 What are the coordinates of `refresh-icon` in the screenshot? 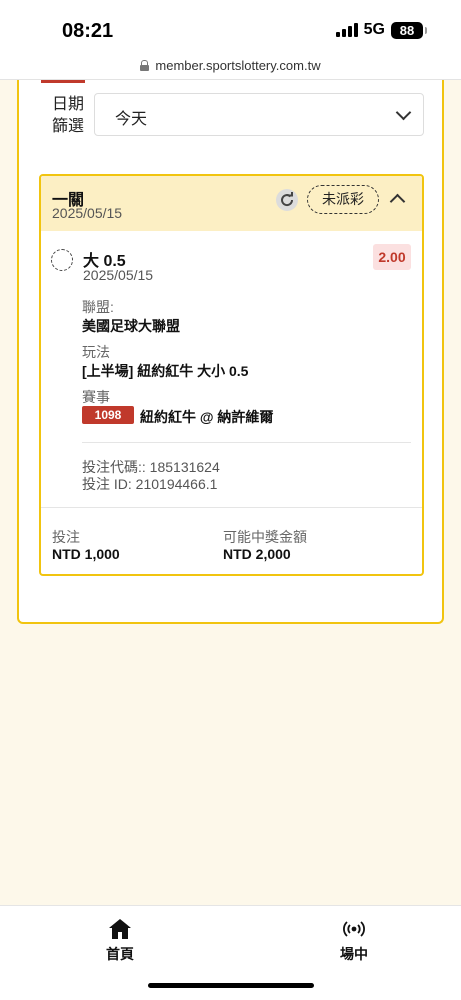 It's located at (287, 200).